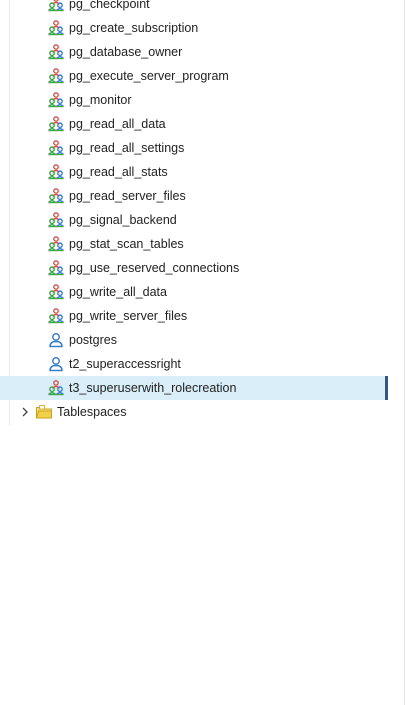 This screenshot has height=705, width=405. Describe the element at coordinates (134, 28) in the screenshot. I see `tree-item-label: pg_create_subscription` at that location.